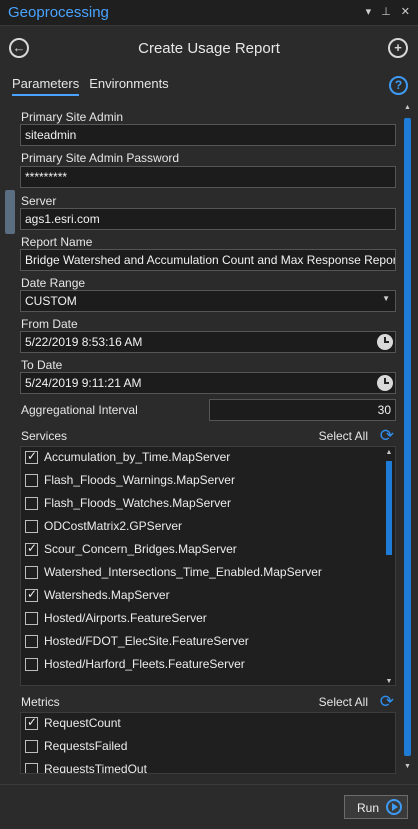  Describe the element at coordinates (86, 746) in the screenshot. I see `list-item-label: RequestsFailed` at that location.